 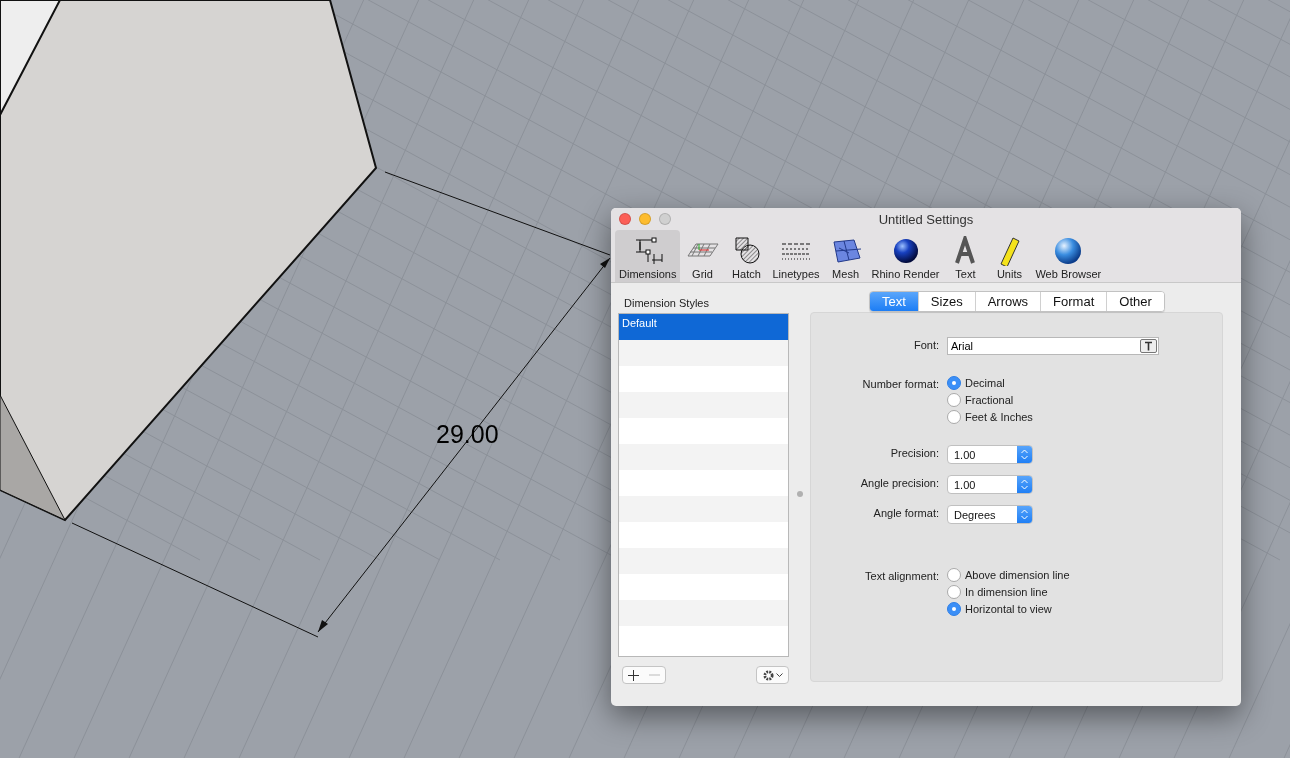 I want to click on dropdown: Degrees, so click(x=990, y=514).